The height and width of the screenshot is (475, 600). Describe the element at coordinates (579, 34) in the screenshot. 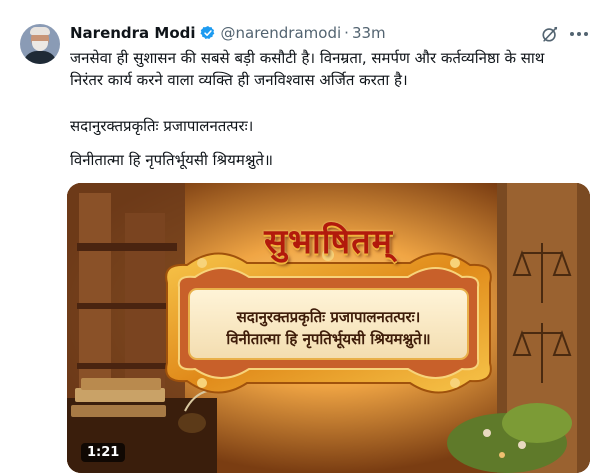

I see `more-options-icon` at that location.